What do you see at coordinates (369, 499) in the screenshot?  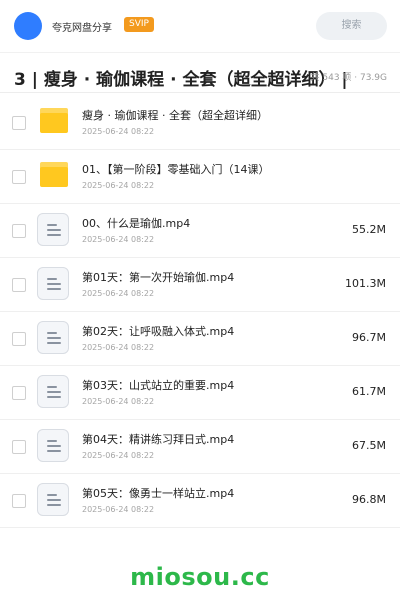 I see `item-size: 96.8M` at bounding box center [369, 499].